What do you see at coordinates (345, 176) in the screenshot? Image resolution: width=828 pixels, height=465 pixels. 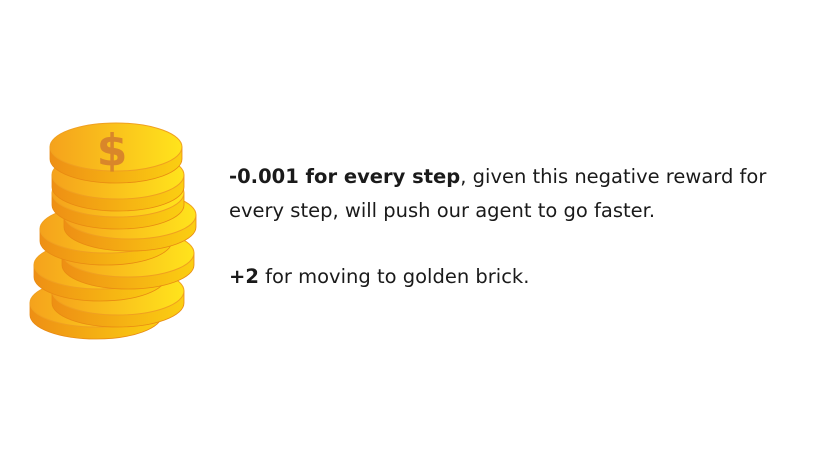 I see `reward-step-value: -0.001 for every step` at bounding box center [345, 176].